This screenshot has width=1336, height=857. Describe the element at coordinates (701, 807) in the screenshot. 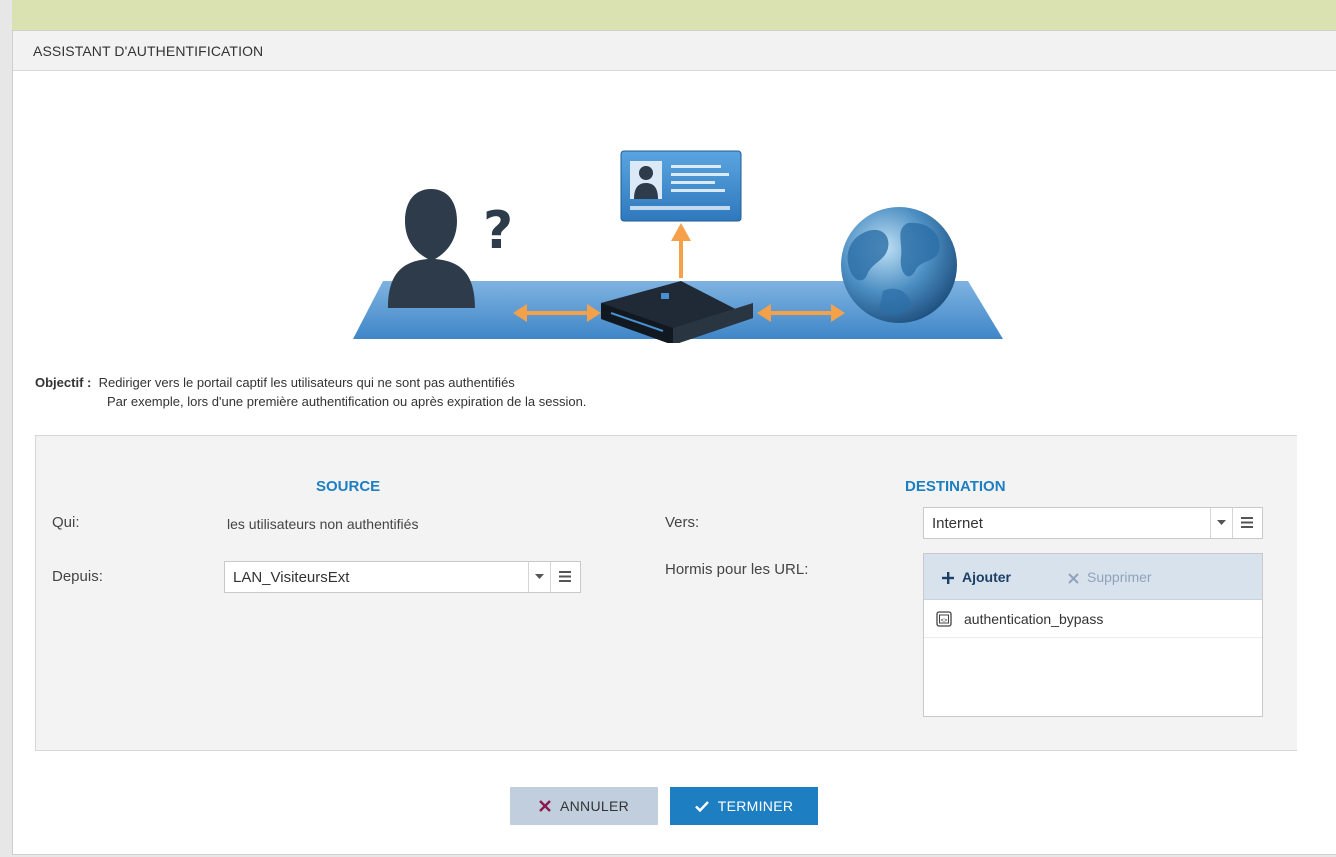

I see `checkmark-icon` at that location.